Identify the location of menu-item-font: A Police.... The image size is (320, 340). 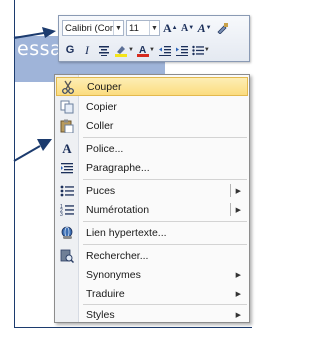
(152, 148).